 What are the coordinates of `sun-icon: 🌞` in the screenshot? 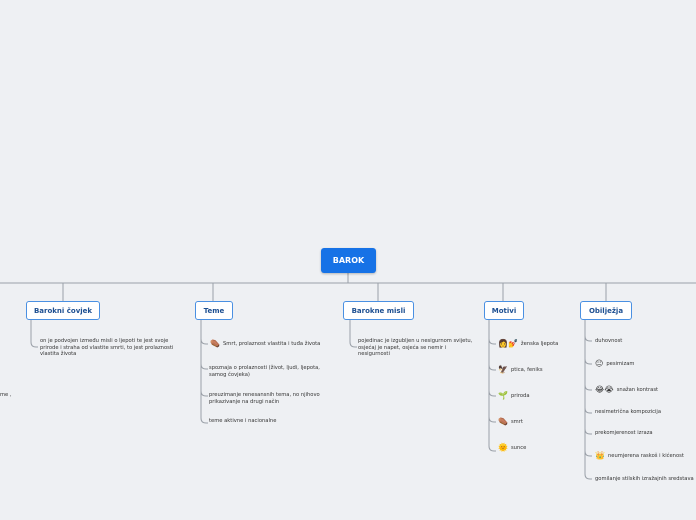 It's located at (503, 447).